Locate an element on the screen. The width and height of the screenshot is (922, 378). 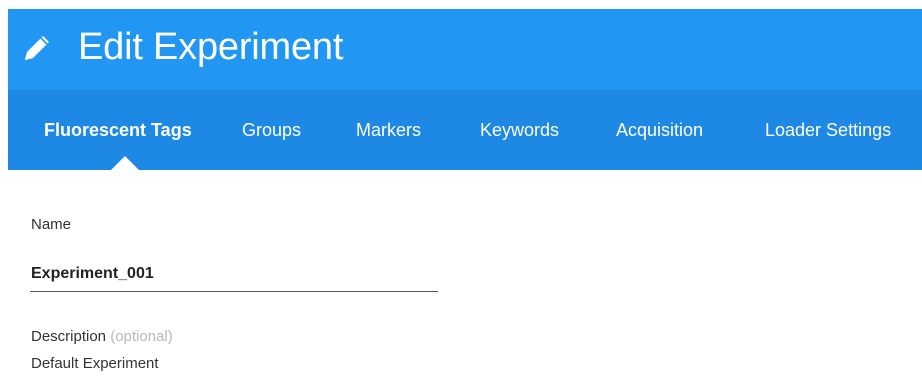
tab-acquisition: Acquisition is located at coordinates (659, 130).